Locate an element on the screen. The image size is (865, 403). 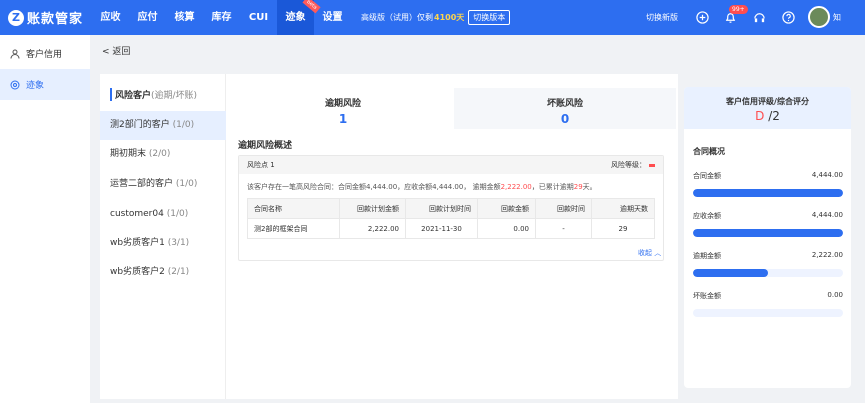
customer-name: 测2部门的客户 is located at coordinates (140, 125).